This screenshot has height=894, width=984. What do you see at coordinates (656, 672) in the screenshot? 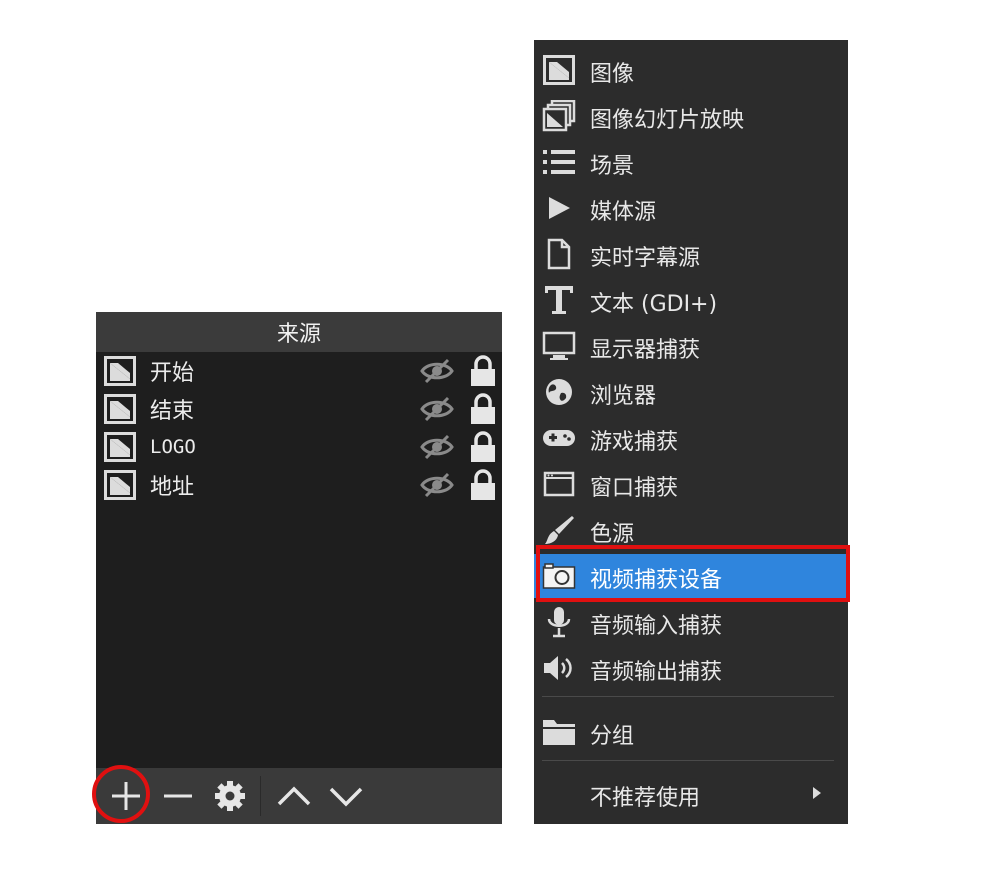
I see `menu-item-label: 音频输出捕获` at bounding box center [656, 672].